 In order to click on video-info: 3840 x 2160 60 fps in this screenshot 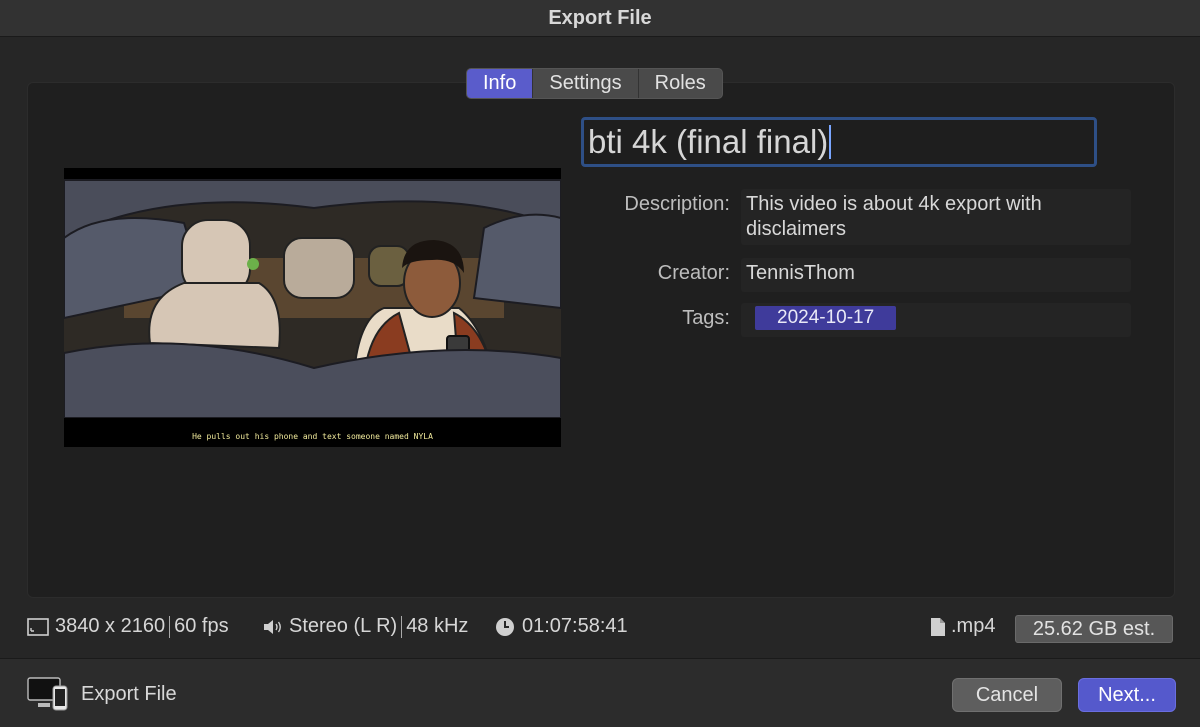, I will do `click(128, 626)`.